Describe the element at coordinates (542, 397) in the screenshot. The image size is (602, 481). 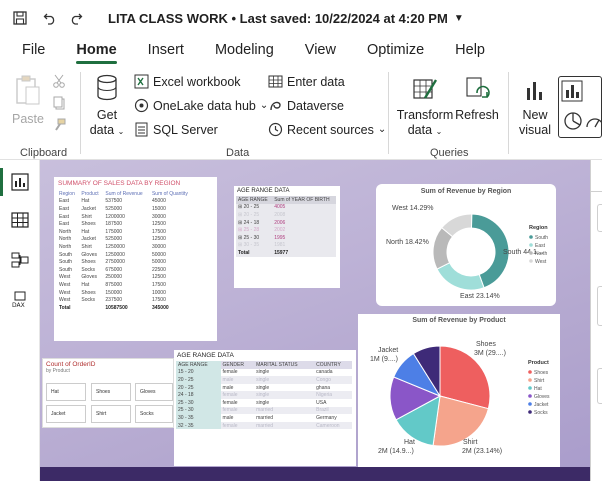
I see `legend-item-gloves: Gloves` at that location.